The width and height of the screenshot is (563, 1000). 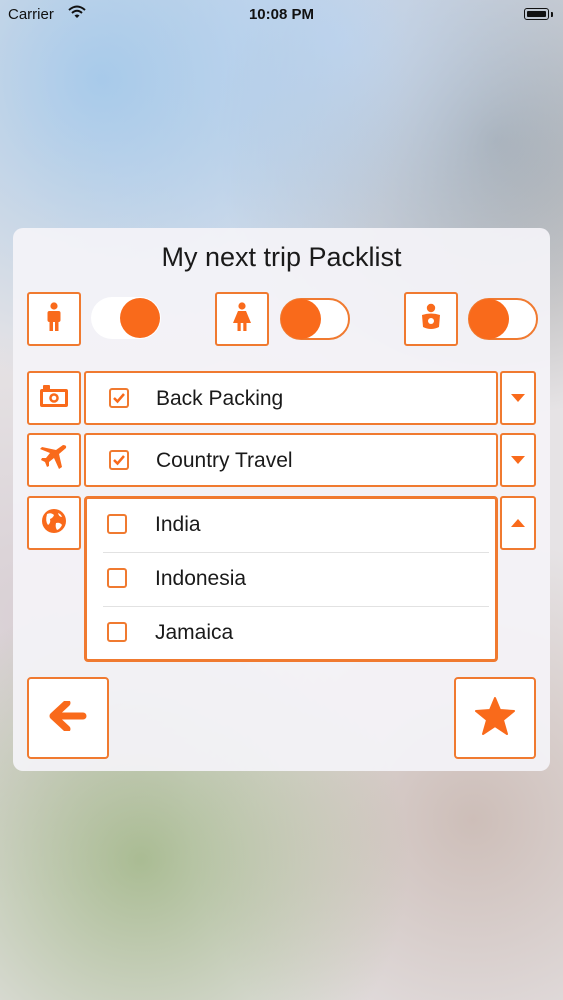 I want to click on globe-icon, so click(x=54, y=523).